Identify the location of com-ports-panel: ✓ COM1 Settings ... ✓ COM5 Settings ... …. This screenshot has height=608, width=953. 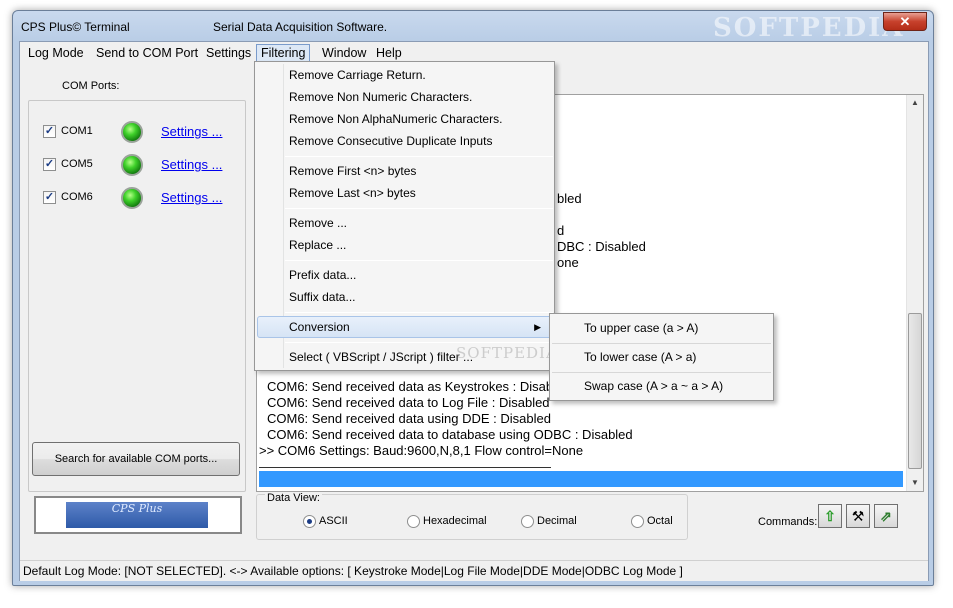
(137, 296).